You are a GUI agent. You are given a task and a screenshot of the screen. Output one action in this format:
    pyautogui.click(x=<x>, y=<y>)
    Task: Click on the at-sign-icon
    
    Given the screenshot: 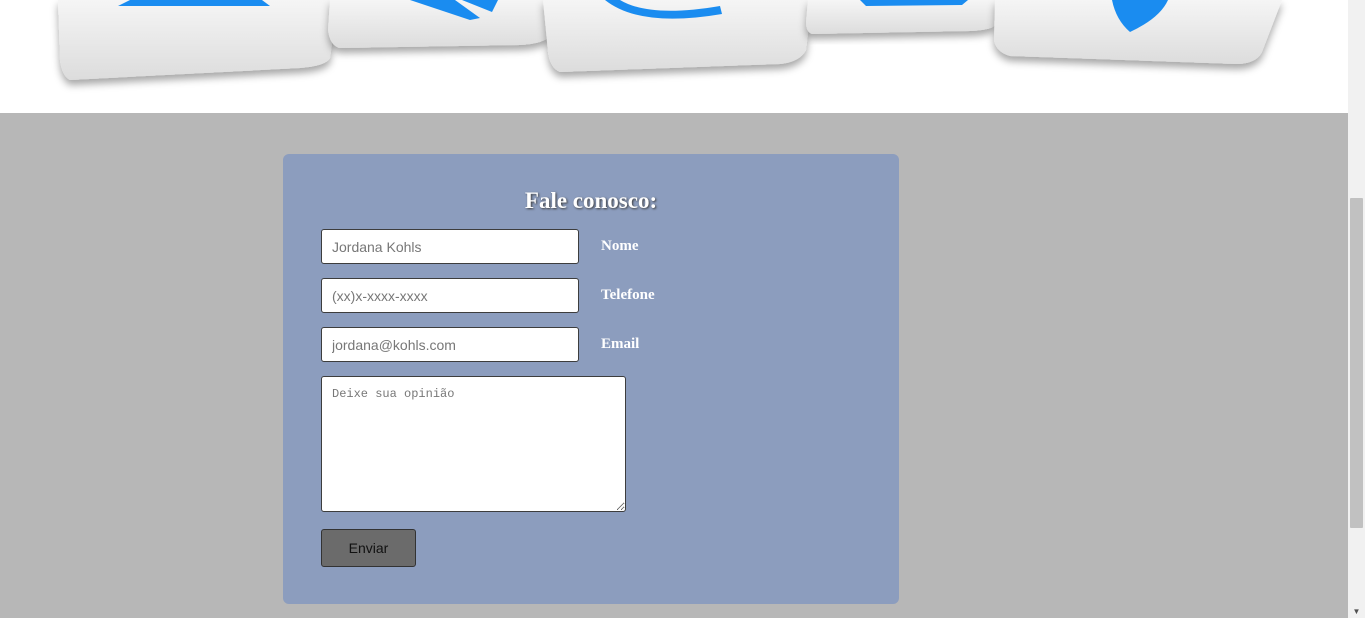 What is the action you would take?
    pyautogui.click(x=677, y=36)
    